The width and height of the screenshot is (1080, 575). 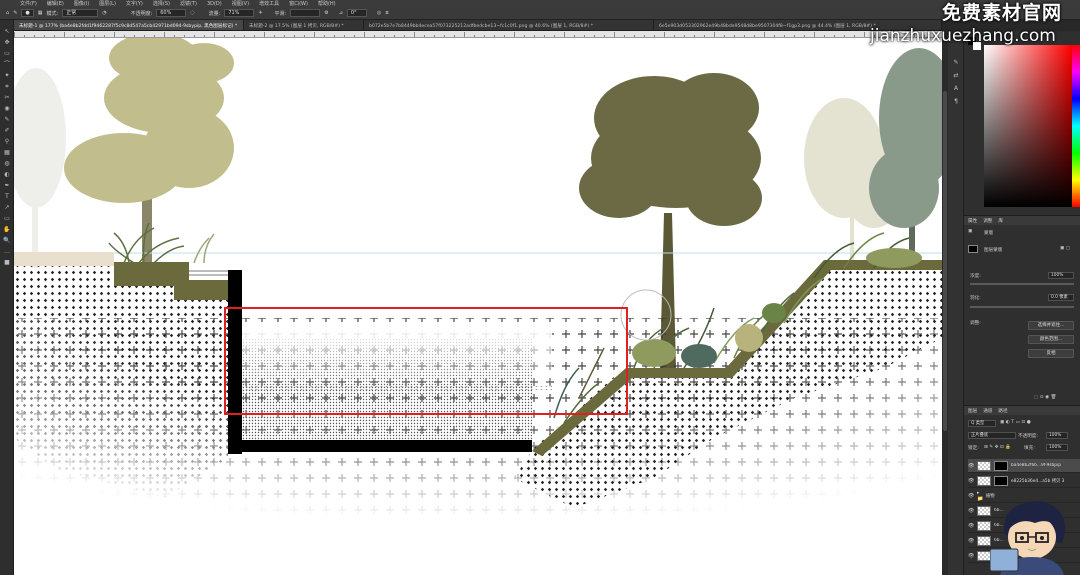 What do you see at coordinates (7, 98) in the screenshot?
I see `tool-icon-6: ✂` at bounding box center [7, 98].